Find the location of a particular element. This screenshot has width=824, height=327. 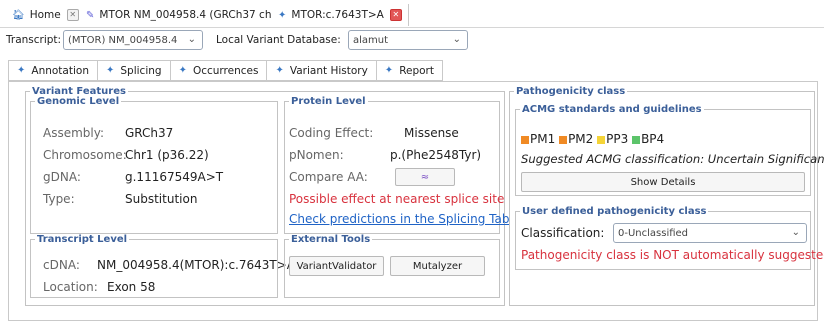

database-label: Local Variant Database: is located at coordinates (278, 40).